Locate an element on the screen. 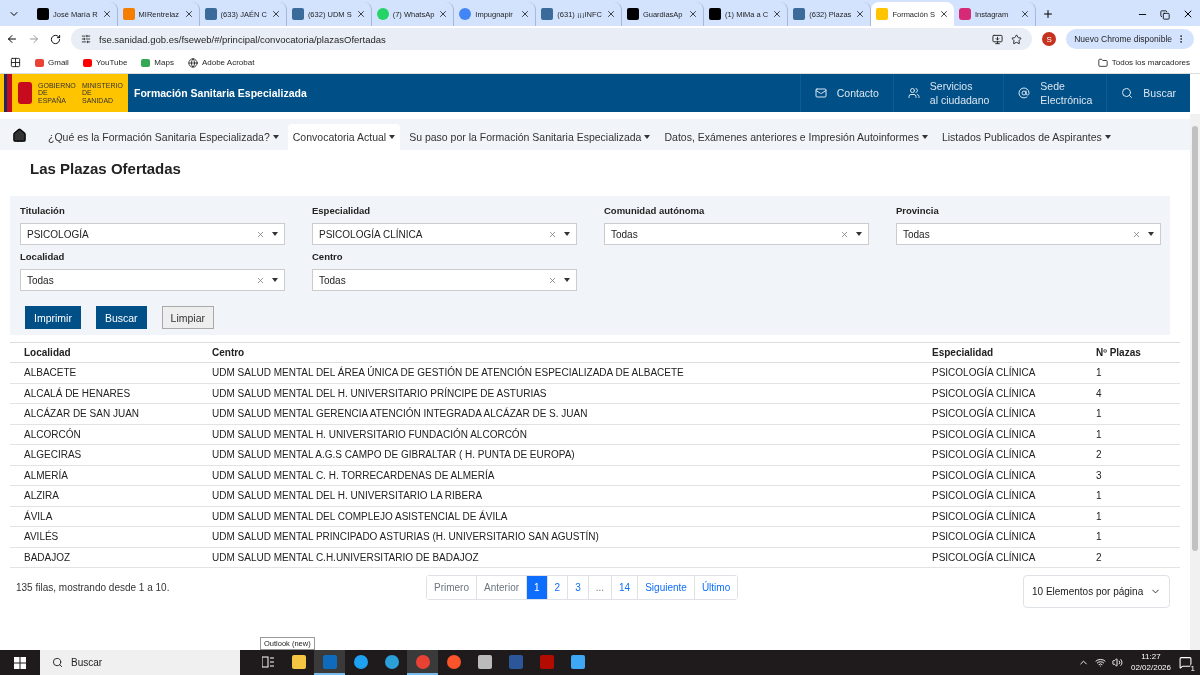  action-button: Limpiar is located at coordinates (188, 317).